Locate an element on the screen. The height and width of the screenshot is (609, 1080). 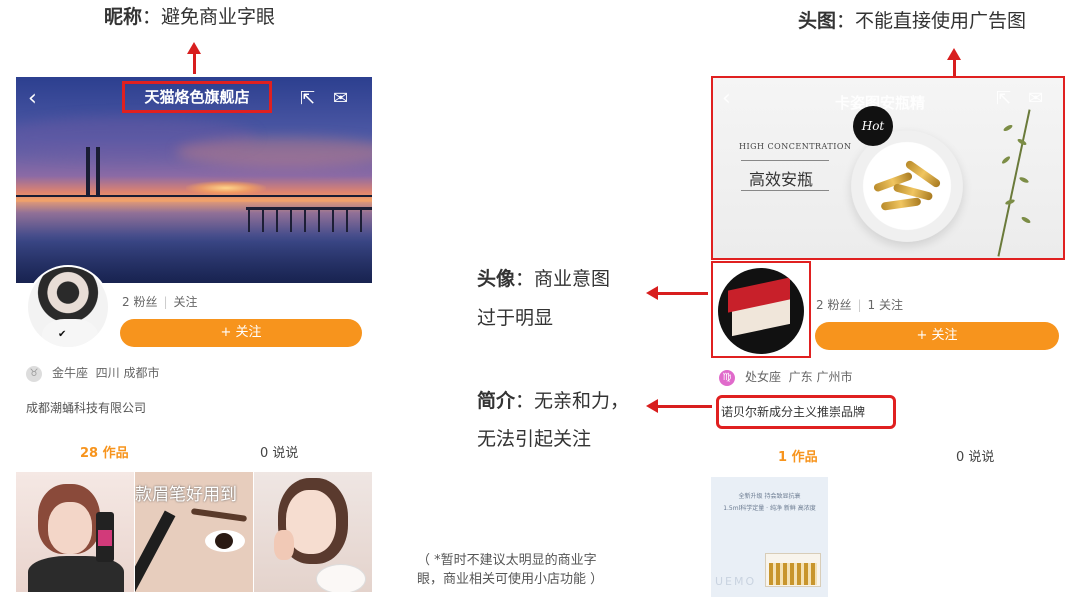
footnote-line2: 眼，商业相关可使用小店功能 ） is located at coordinates (510, 579).